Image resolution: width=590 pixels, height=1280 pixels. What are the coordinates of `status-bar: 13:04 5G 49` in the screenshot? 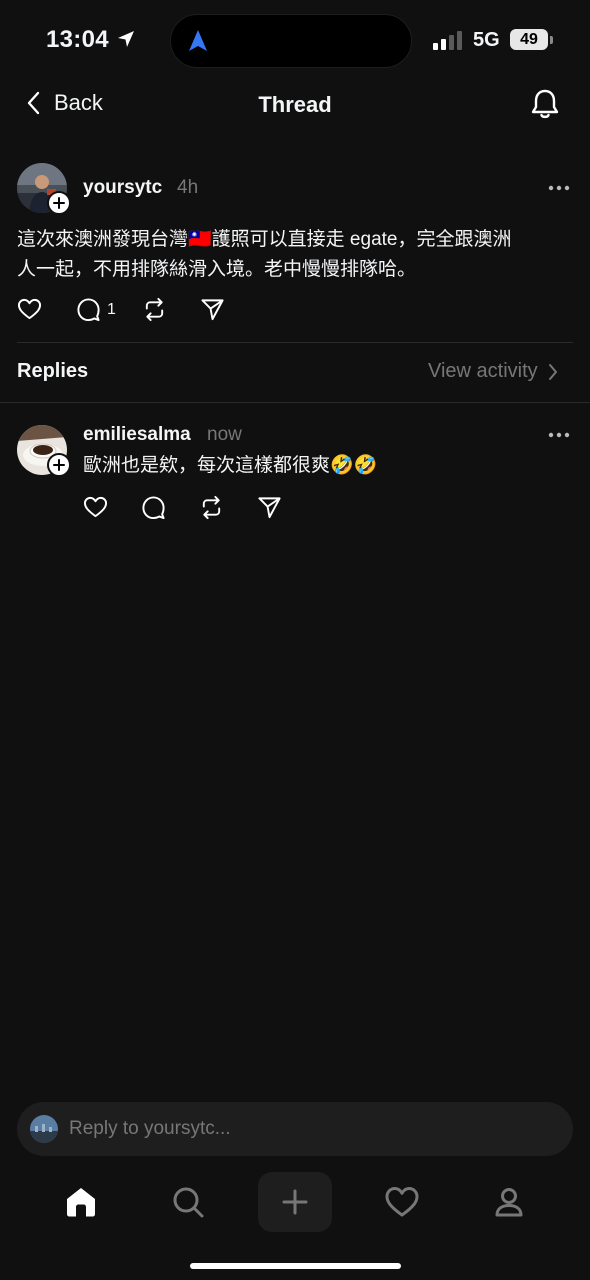 It's located at (295, 40).